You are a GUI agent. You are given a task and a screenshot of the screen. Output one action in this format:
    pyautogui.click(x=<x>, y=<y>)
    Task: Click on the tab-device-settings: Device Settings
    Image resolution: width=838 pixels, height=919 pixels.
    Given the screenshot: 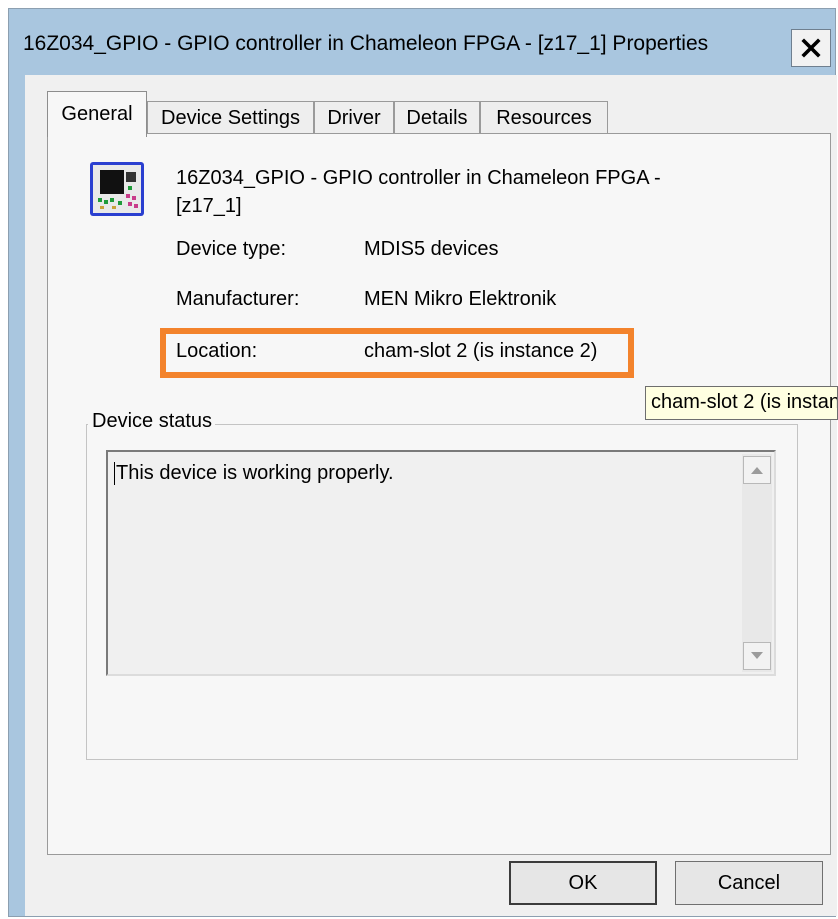 What is the action you would take?
    pyautogui.click(x=230, y=118)
    